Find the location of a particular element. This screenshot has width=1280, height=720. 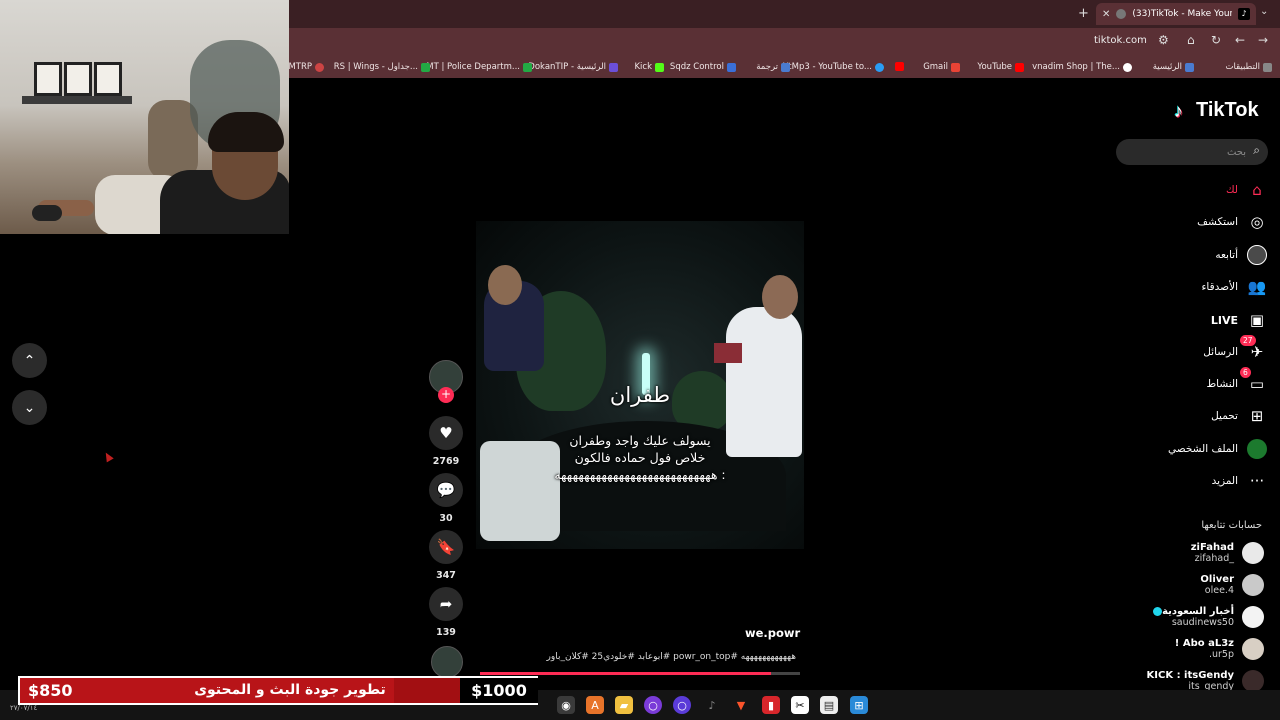

apps-grid-icon is located at coordinates (1267, 67).